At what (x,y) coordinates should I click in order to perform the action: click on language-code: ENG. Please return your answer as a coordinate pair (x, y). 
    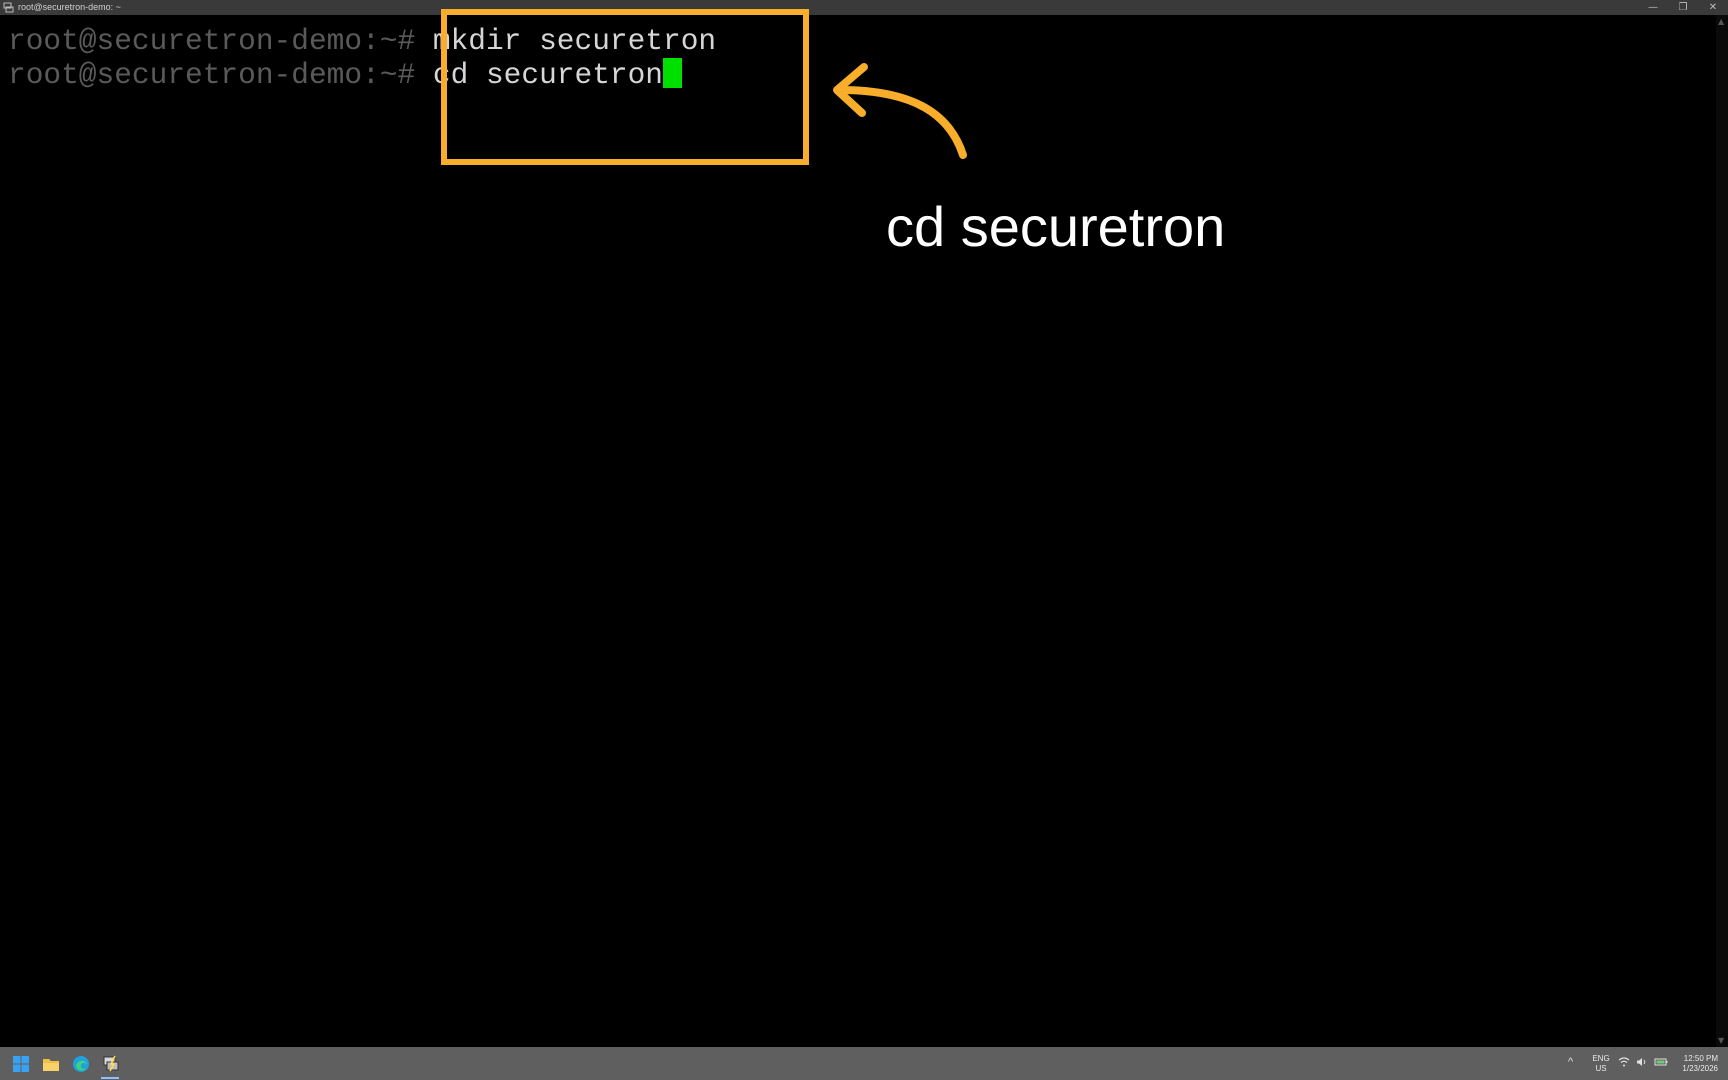
    Looking at the image, I should click on (1601, 1058).